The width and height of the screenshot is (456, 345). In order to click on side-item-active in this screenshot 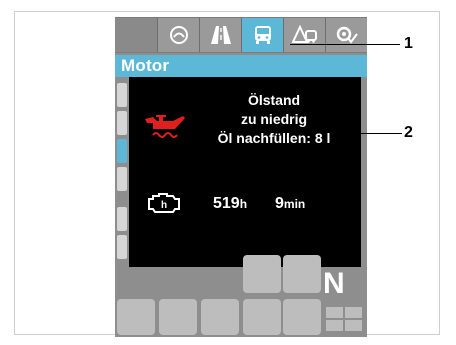, I will do `click(122, 151)`.